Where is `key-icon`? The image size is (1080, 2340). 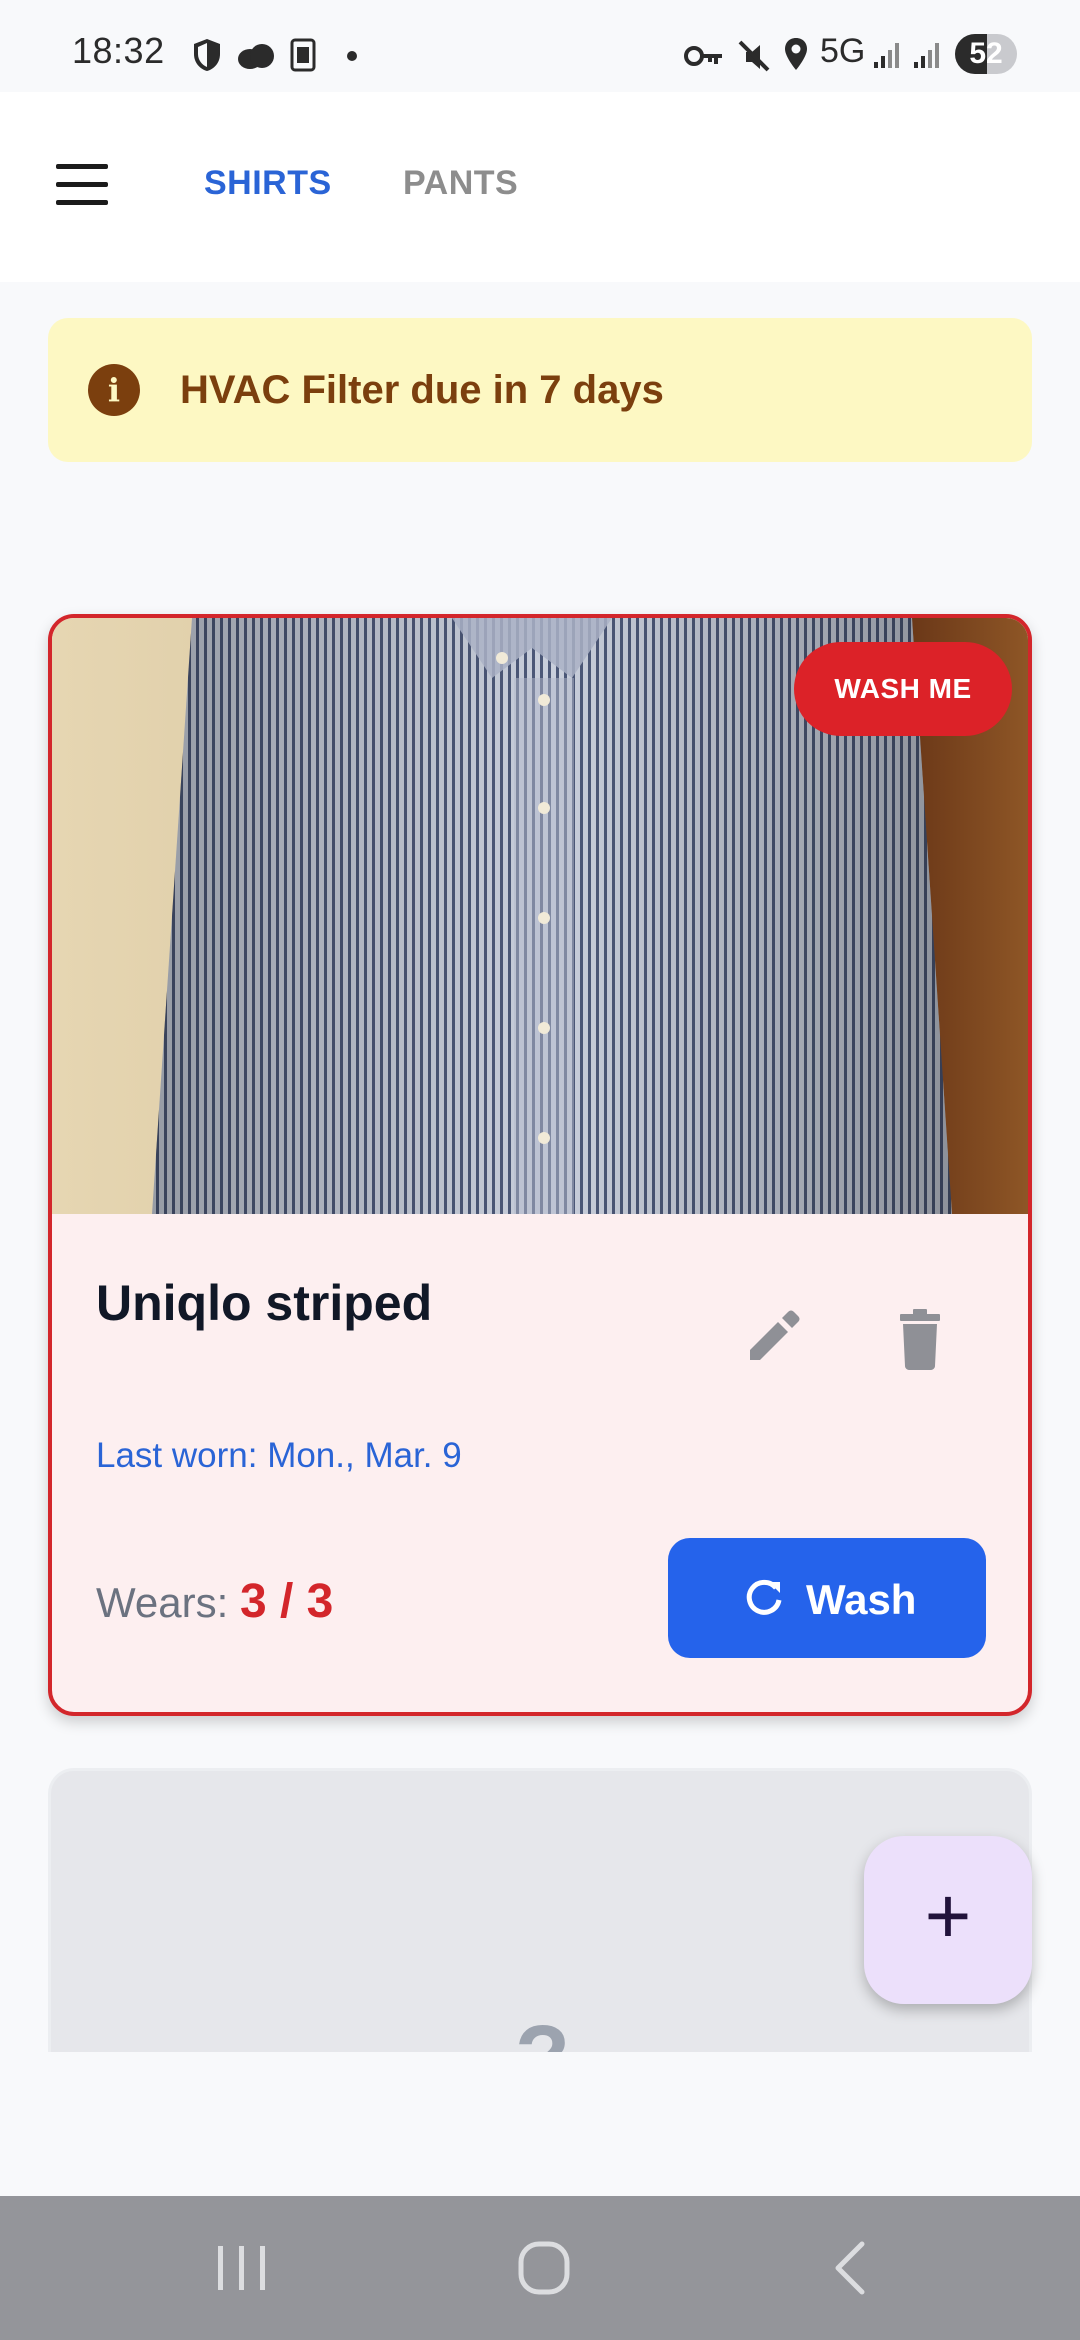
key-icon is located at coordinates (703, 56).